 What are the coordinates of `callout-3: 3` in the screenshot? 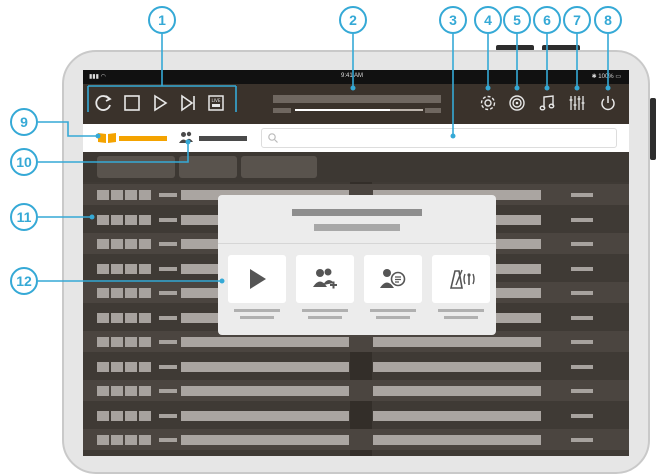 It's located at (453, 20).